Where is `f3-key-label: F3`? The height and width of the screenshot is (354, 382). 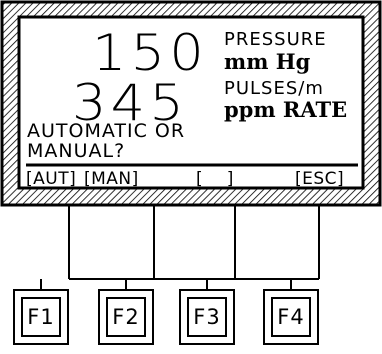
f3-key-label: F3 is located at coordinates (207, 317).